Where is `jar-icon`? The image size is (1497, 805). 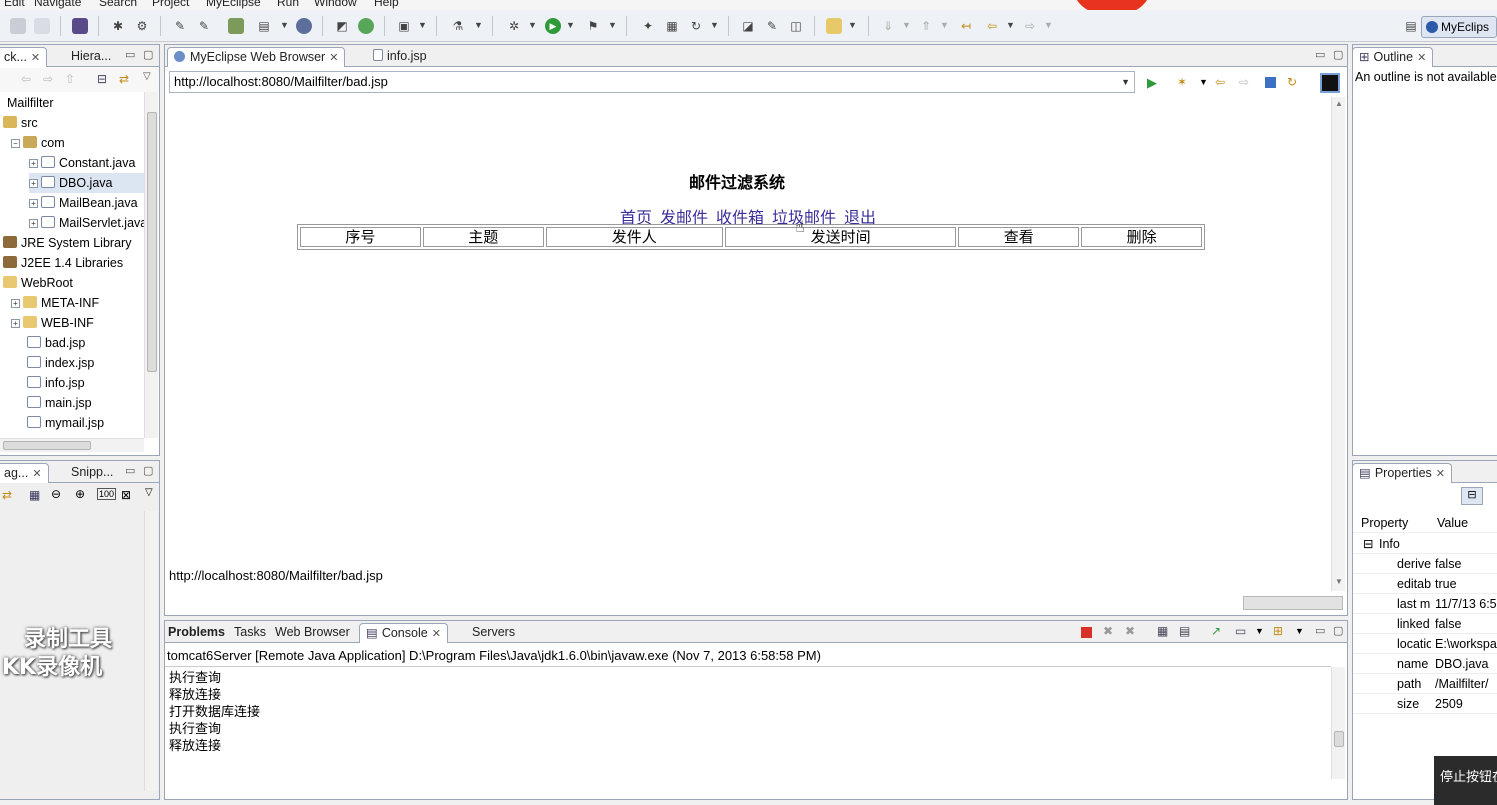
jar-icon is located at coordinates (80, 26).